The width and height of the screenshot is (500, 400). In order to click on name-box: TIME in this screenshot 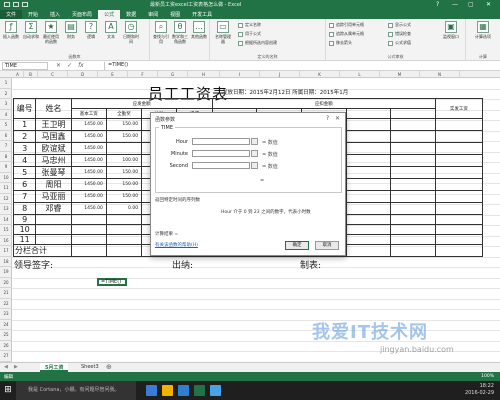, I will do `click(25, 66)`.